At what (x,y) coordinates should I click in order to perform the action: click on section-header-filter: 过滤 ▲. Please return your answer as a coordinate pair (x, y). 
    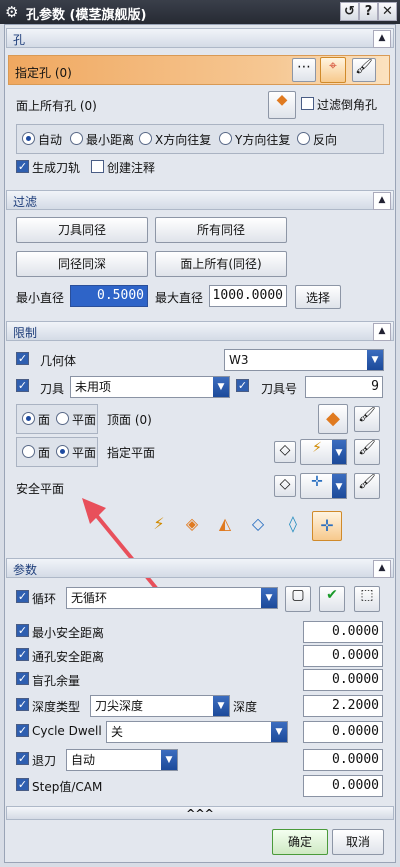
    Looking at the image, I should click on (200, 200).